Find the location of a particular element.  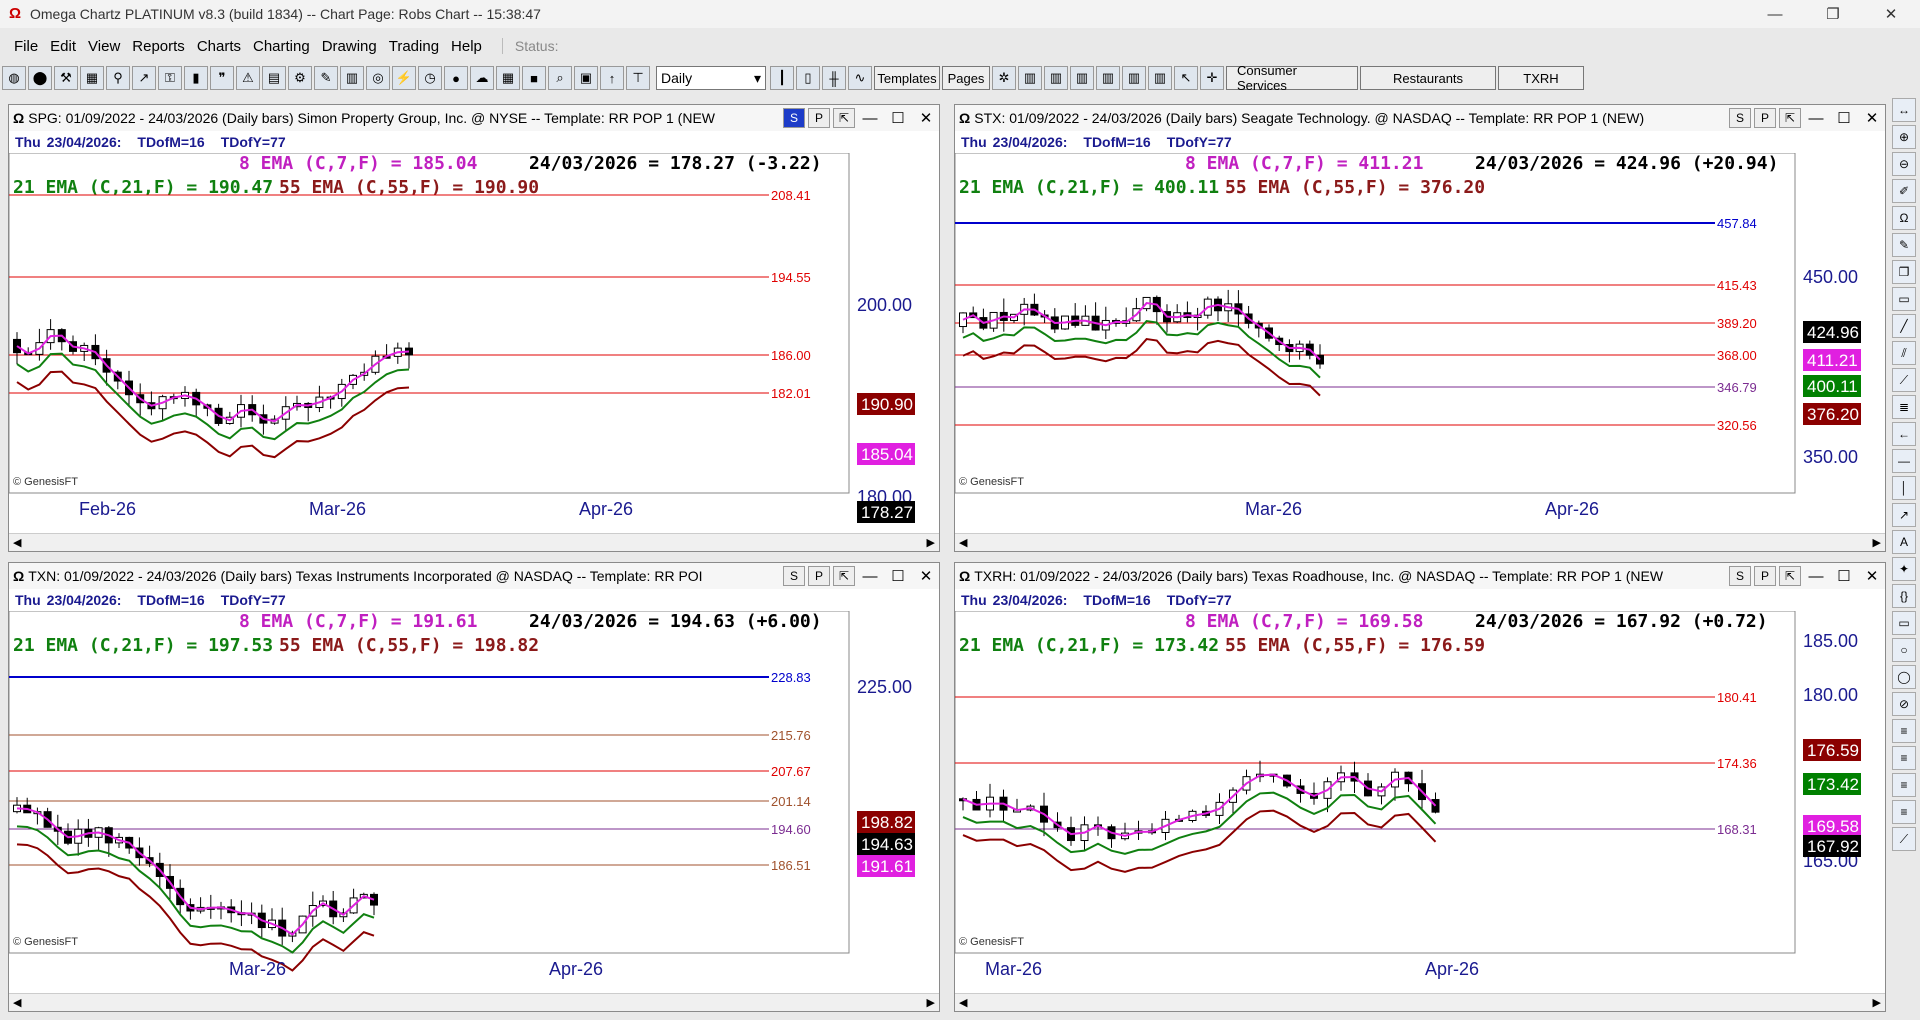

expand-icon: ↔ is located at coordinates (1904, 110).